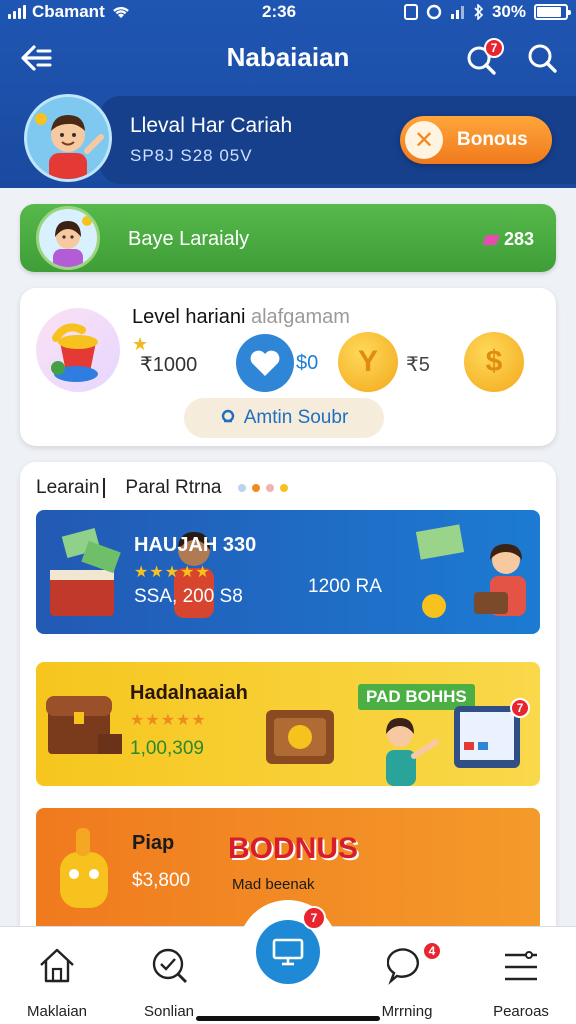 This screenshot has height=1024, width=576. I want to click on coin-y-icon: Y, so click(368, 362).